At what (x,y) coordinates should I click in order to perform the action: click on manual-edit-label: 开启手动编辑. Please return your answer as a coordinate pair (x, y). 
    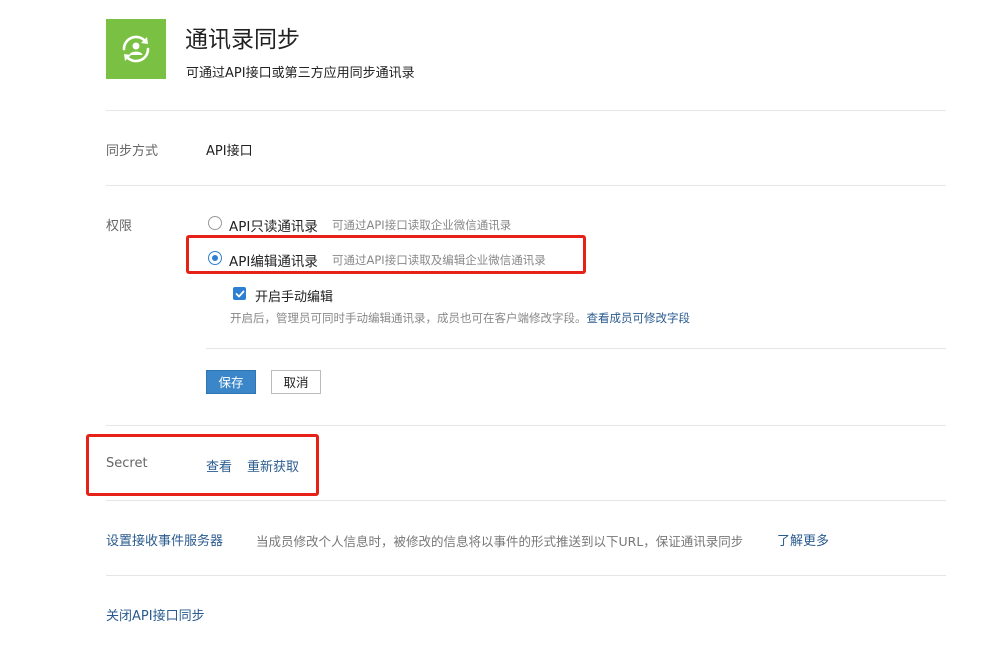
    Looking at the image, I should click on (294, 297).